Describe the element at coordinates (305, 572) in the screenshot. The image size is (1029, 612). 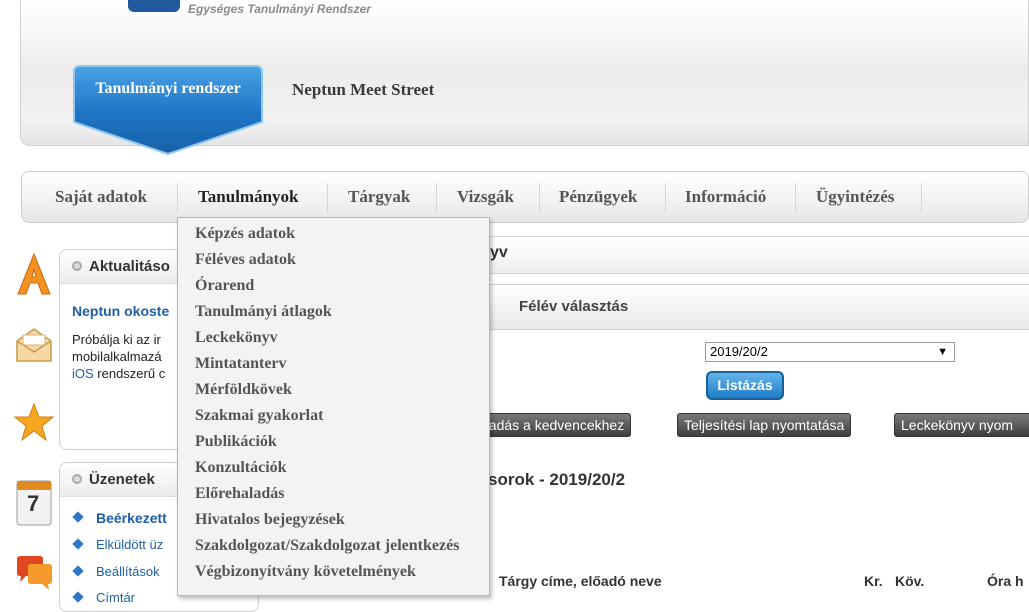
I see `menu-item-vegbizonyitvany: Végbizonyítvány követelmények` at that location.